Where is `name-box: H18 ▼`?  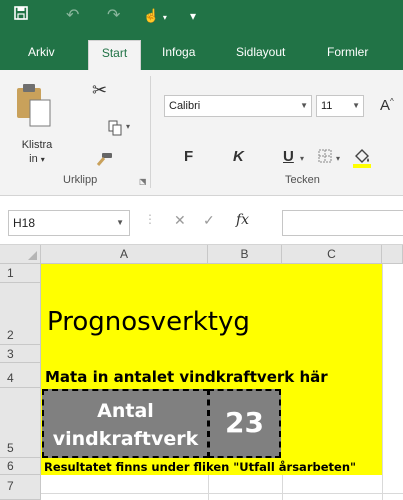
name-box: H18 ▼ is located at coordinates (69, 223).